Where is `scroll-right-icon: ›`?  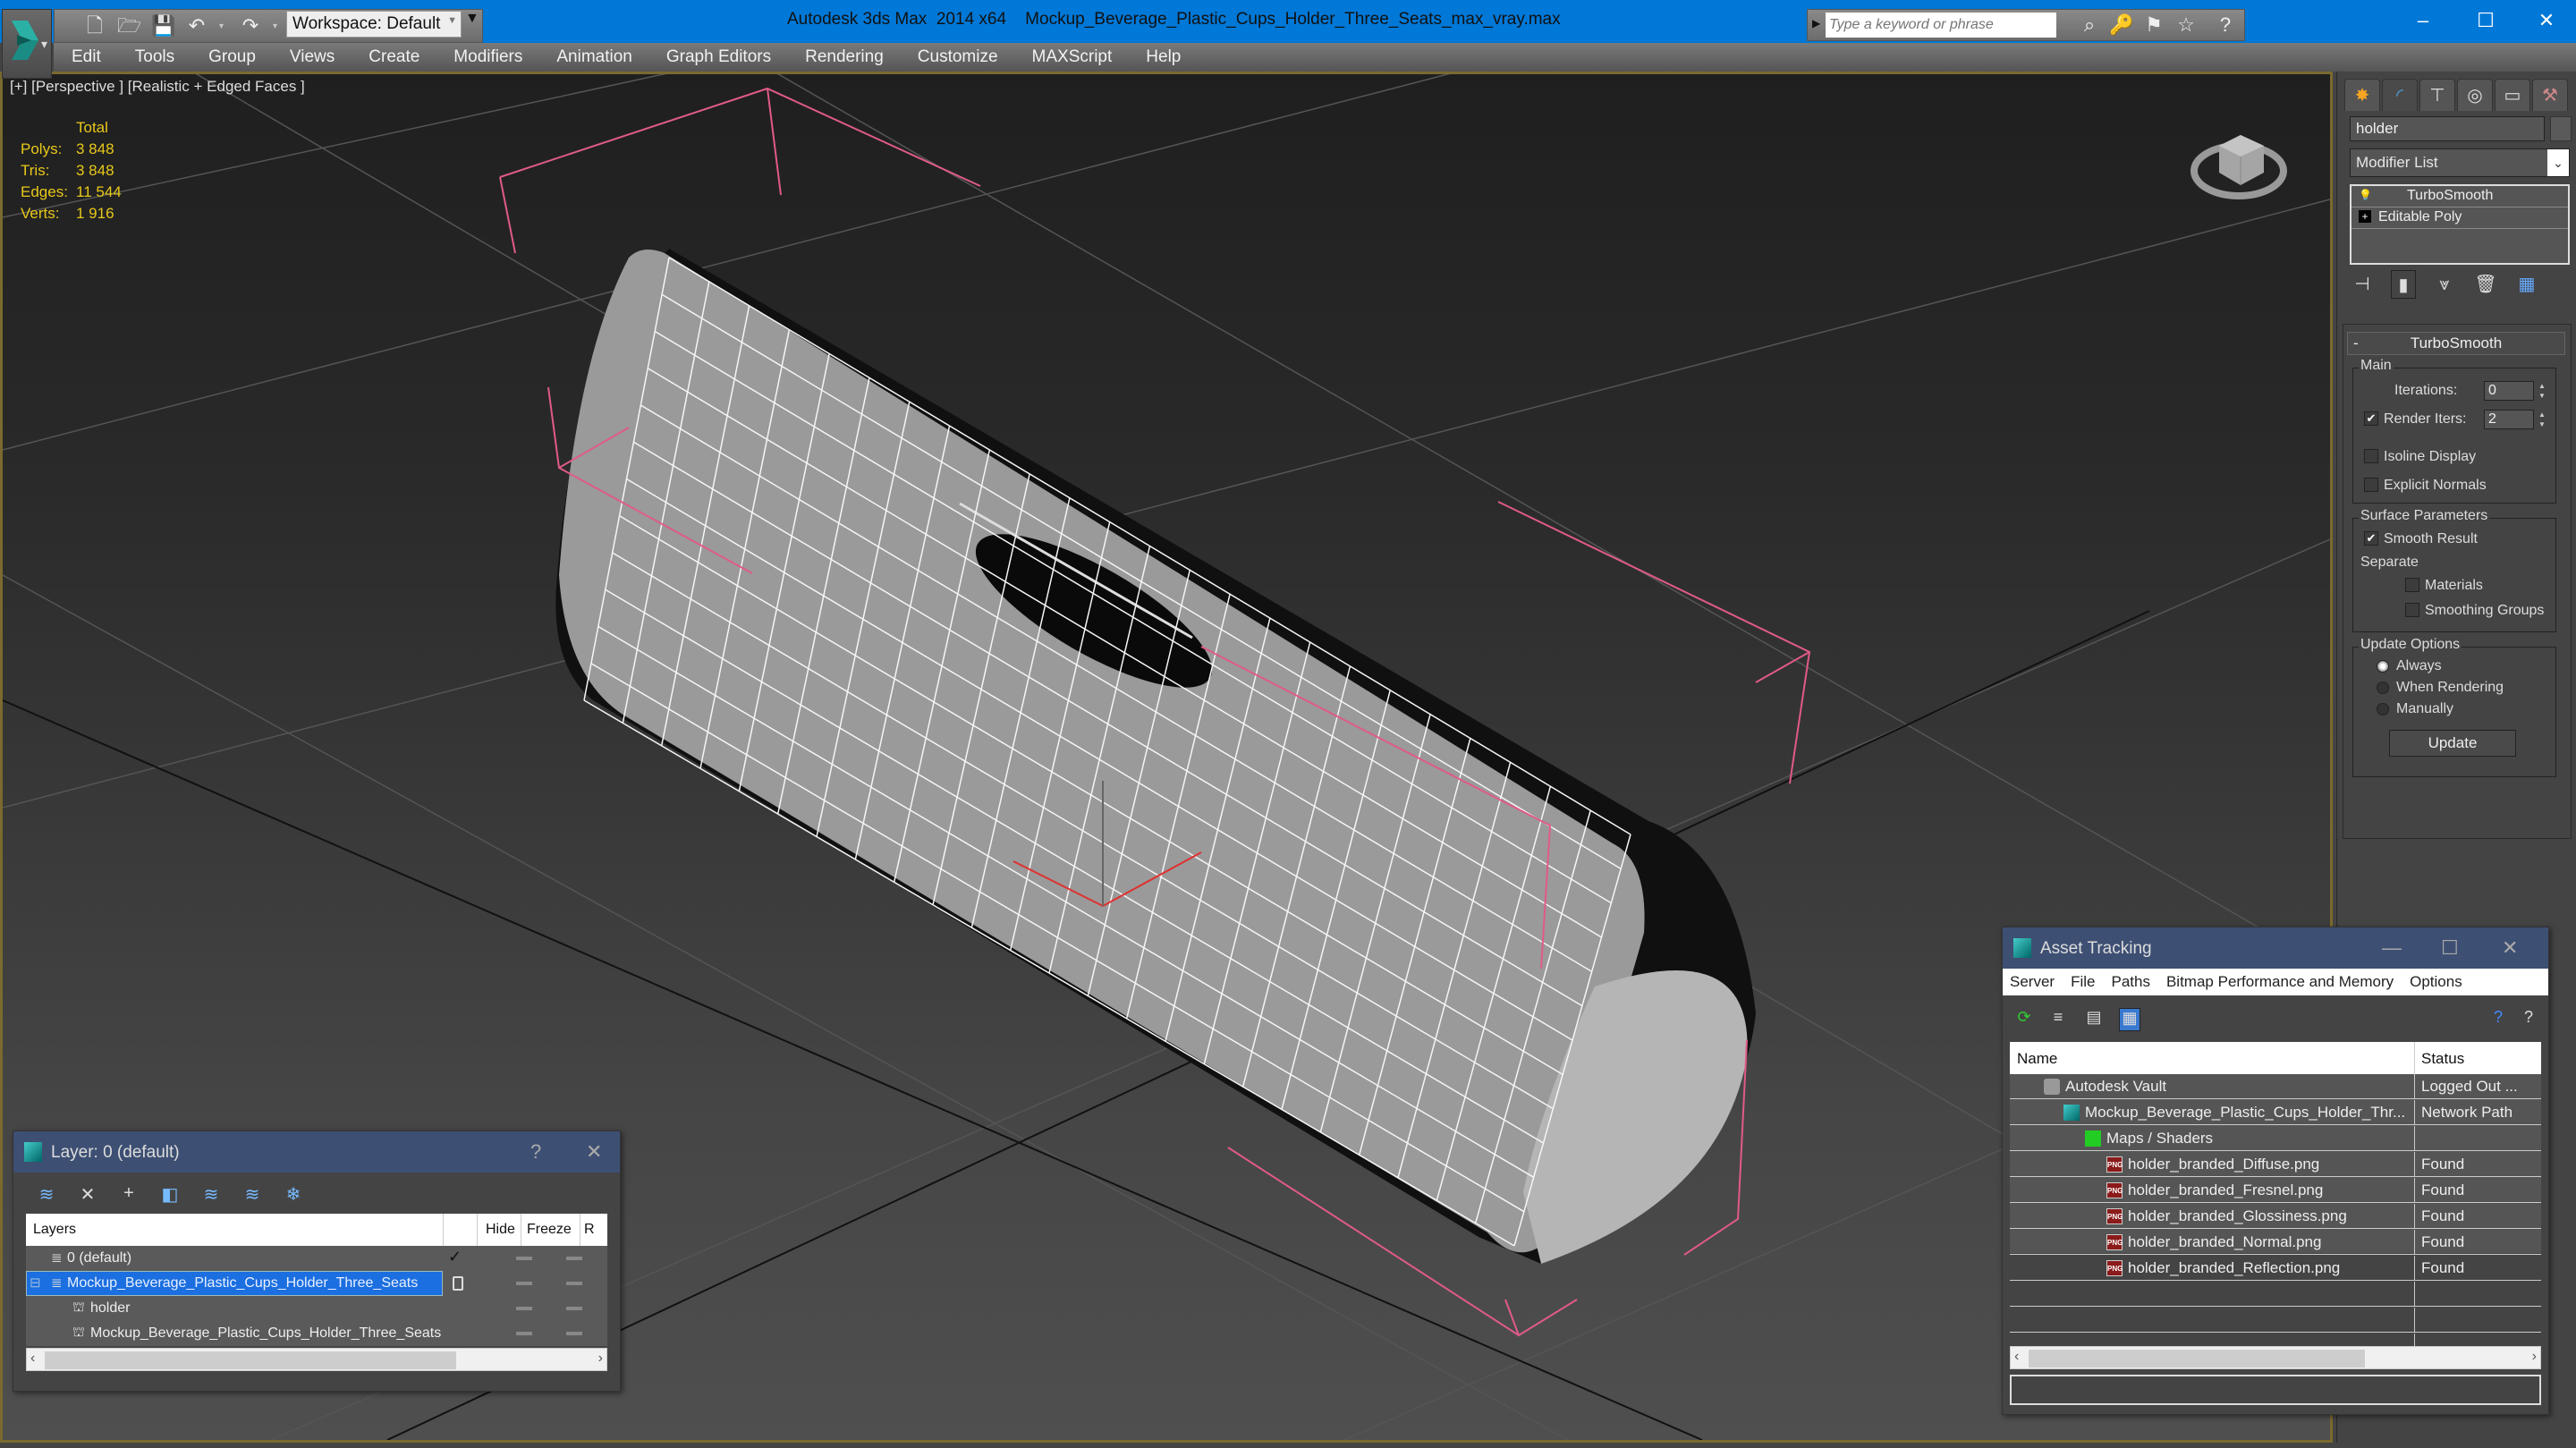
scroll-right-icon: › is located at coordinates (600, 1359).